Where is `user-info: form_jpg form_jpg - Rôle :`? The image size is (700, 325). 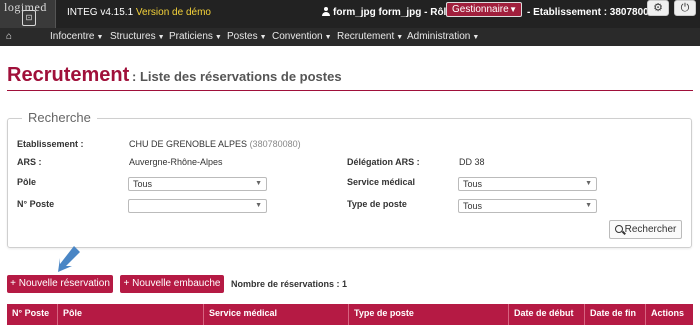
user-info: form_jpg form_jpg - Rôle : is located at coordinates (390, 12).